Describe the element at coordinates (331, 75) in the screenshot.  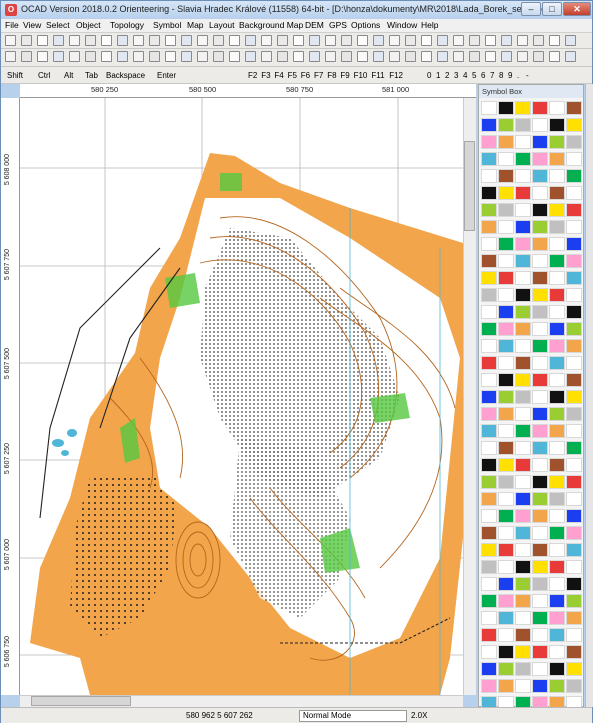
I see `key-button-f8: F8` at that location.